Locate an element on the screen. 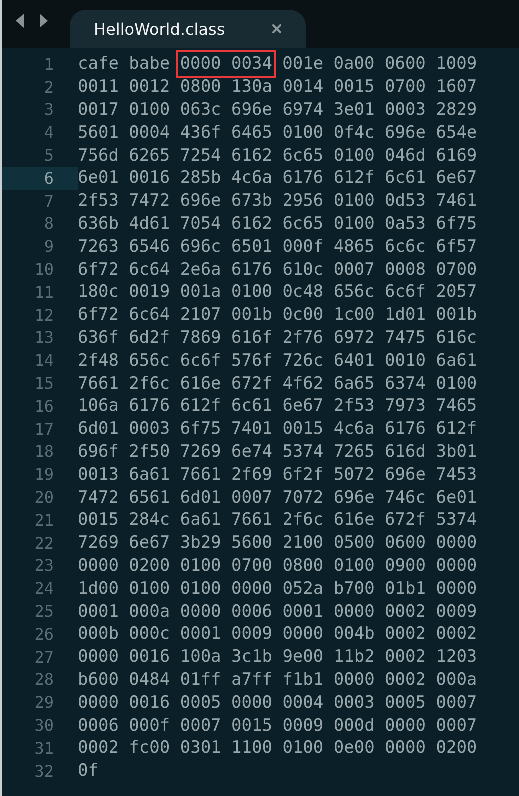 The height and width of the screenshot is (796, 519). hex-text: 0017 0100 063c 696e 6974 3e01 0003 2829 is located at coordinates (278, 110).